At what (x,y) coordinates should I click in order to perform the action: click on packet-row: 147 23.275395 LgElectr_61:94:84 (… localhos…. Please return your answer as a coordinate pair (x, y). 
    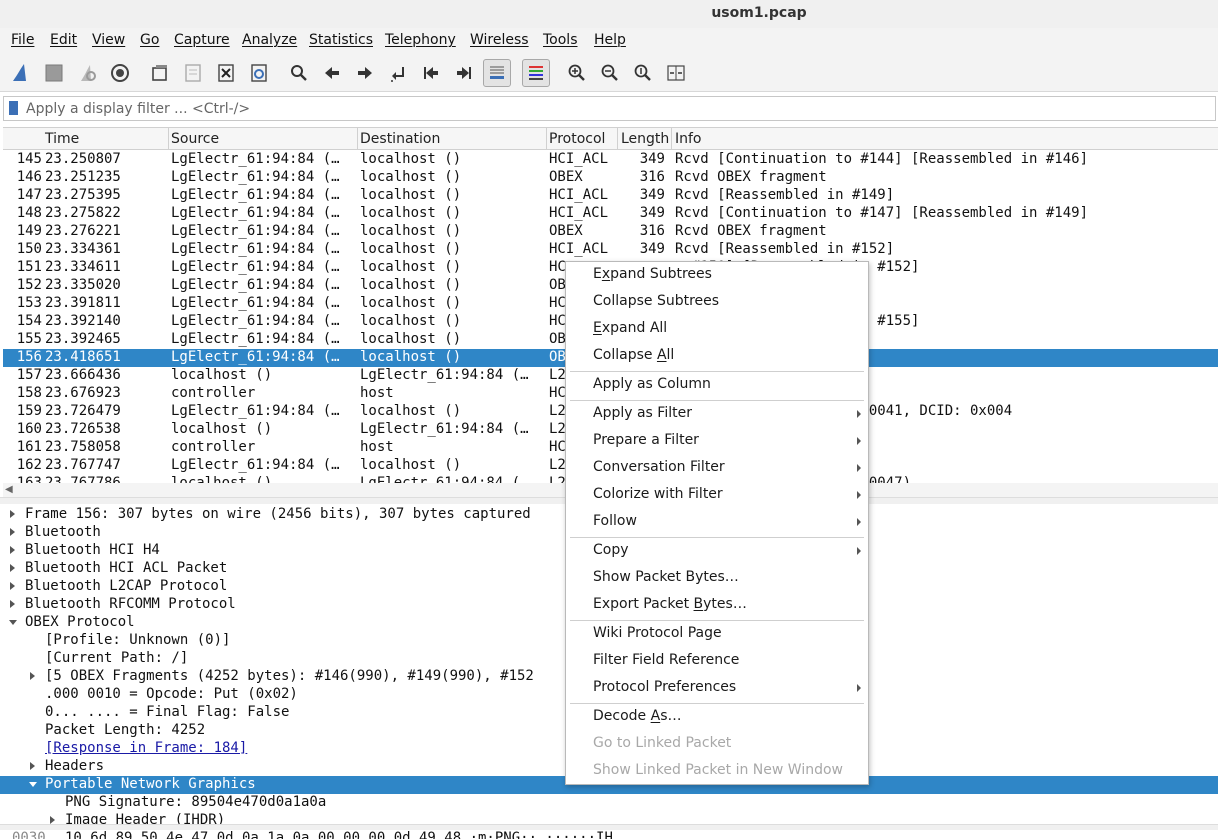
    Looking at the image, I should click on (610, 196).